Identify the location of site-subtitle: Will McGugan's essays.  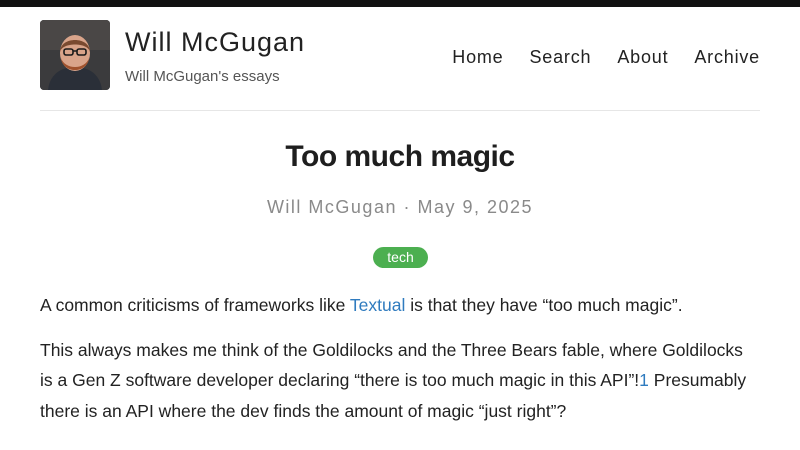
(202, 76).